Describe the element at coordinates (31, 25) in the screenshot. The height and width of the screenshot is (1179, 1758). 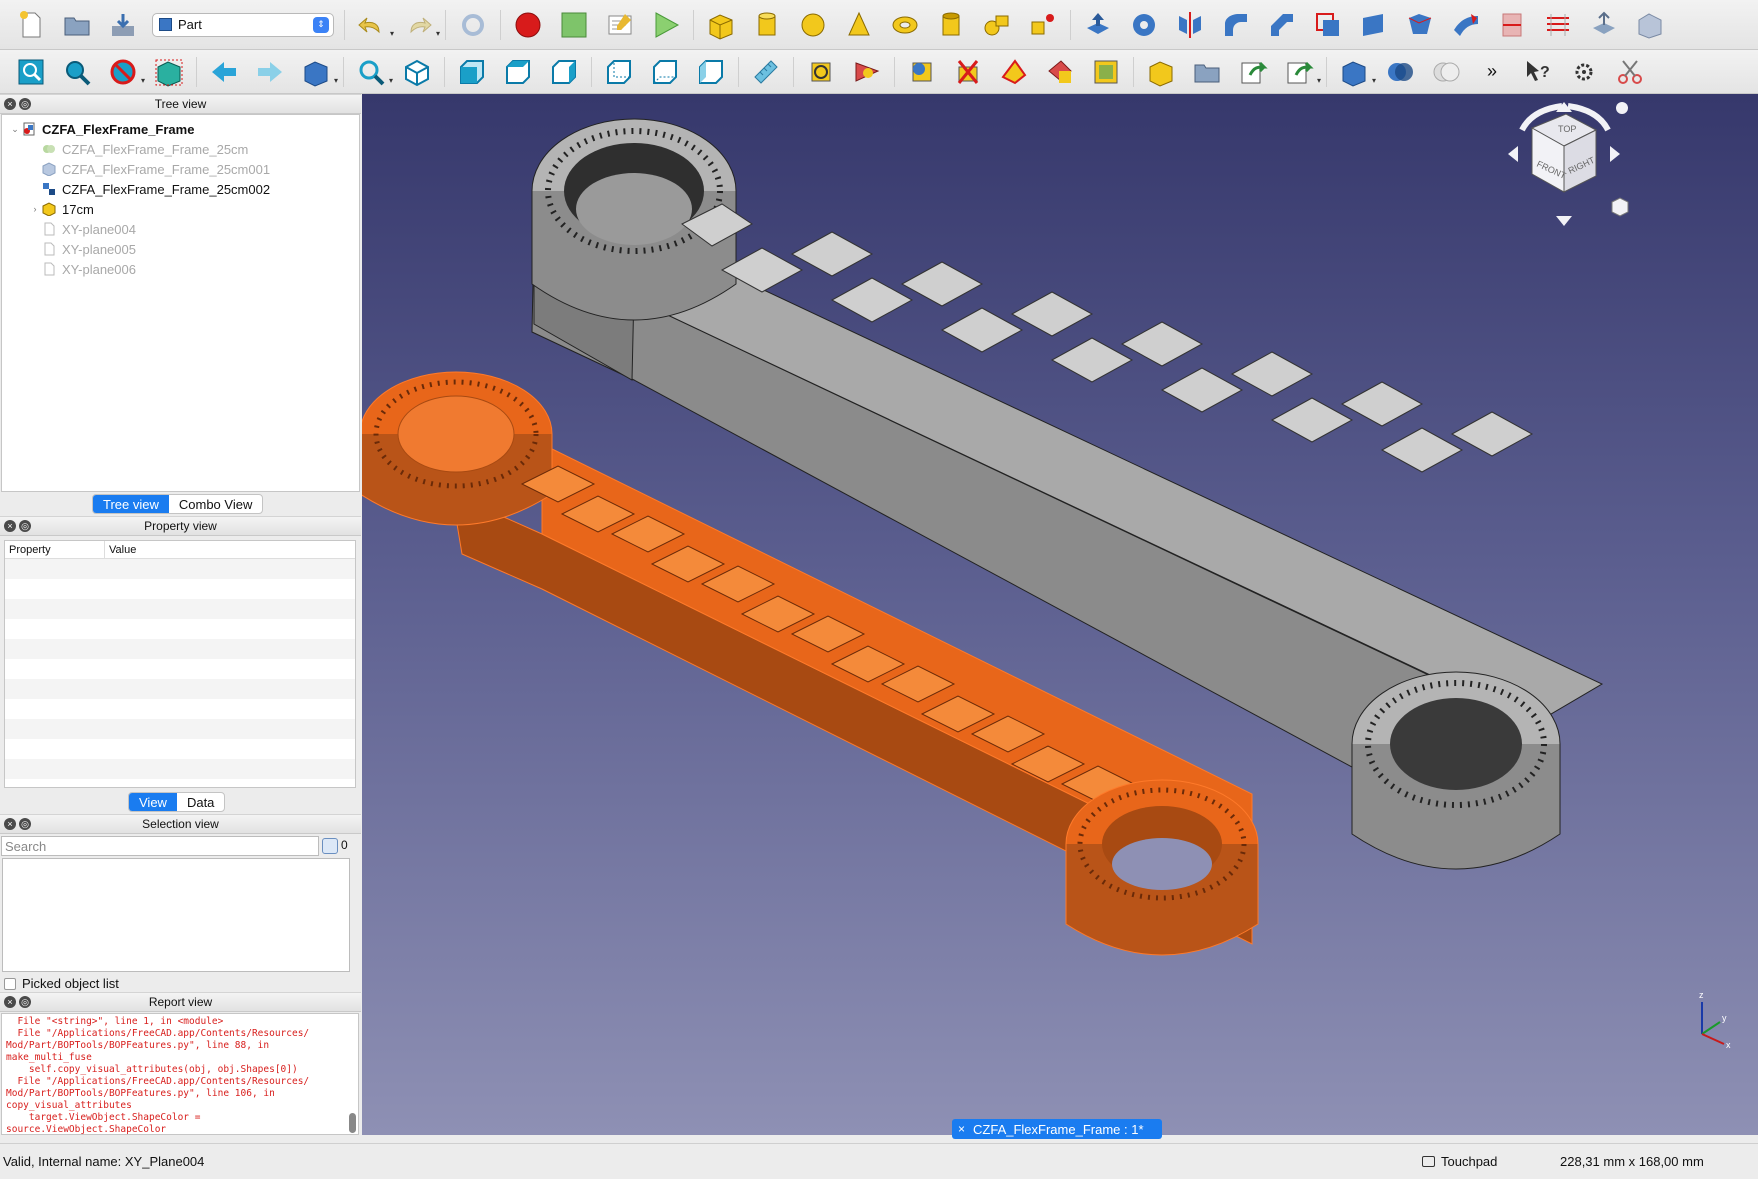
I see `new-document-button` at that location.